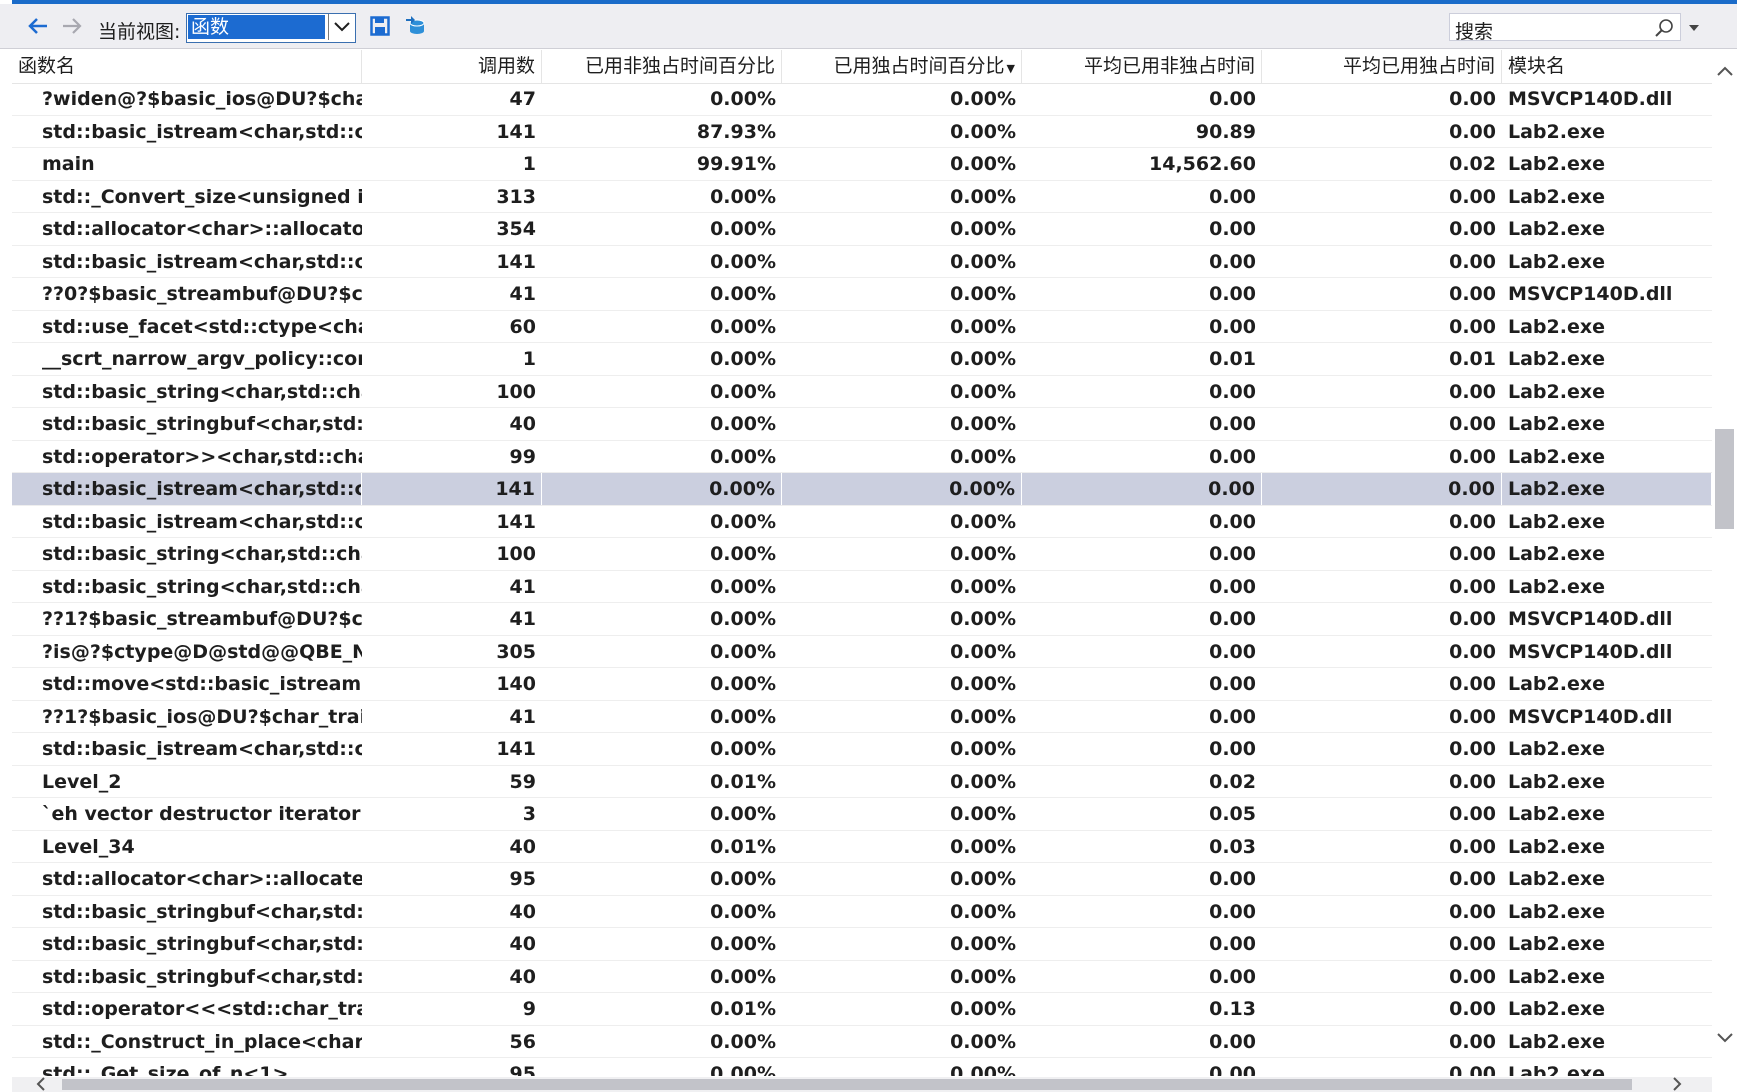  I want to click on arrow-left-icon, so click(37, 26).